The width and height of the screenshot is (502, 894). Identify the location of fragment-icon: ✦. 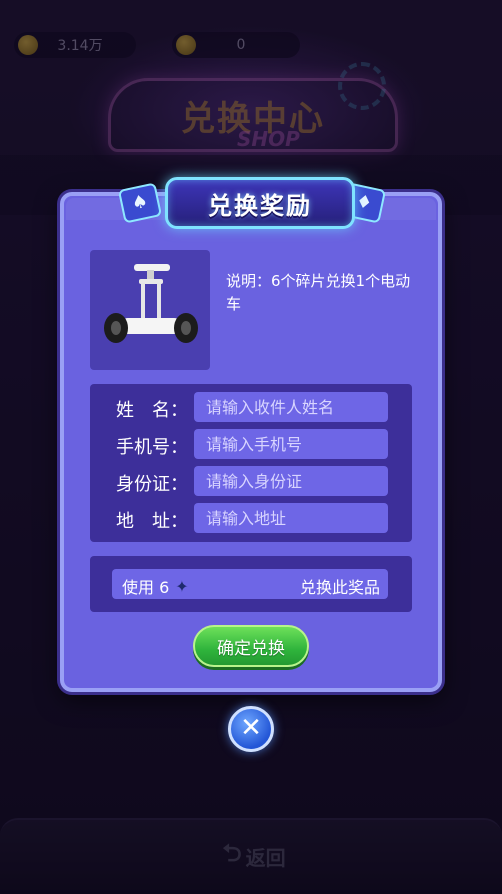
(182, 586).